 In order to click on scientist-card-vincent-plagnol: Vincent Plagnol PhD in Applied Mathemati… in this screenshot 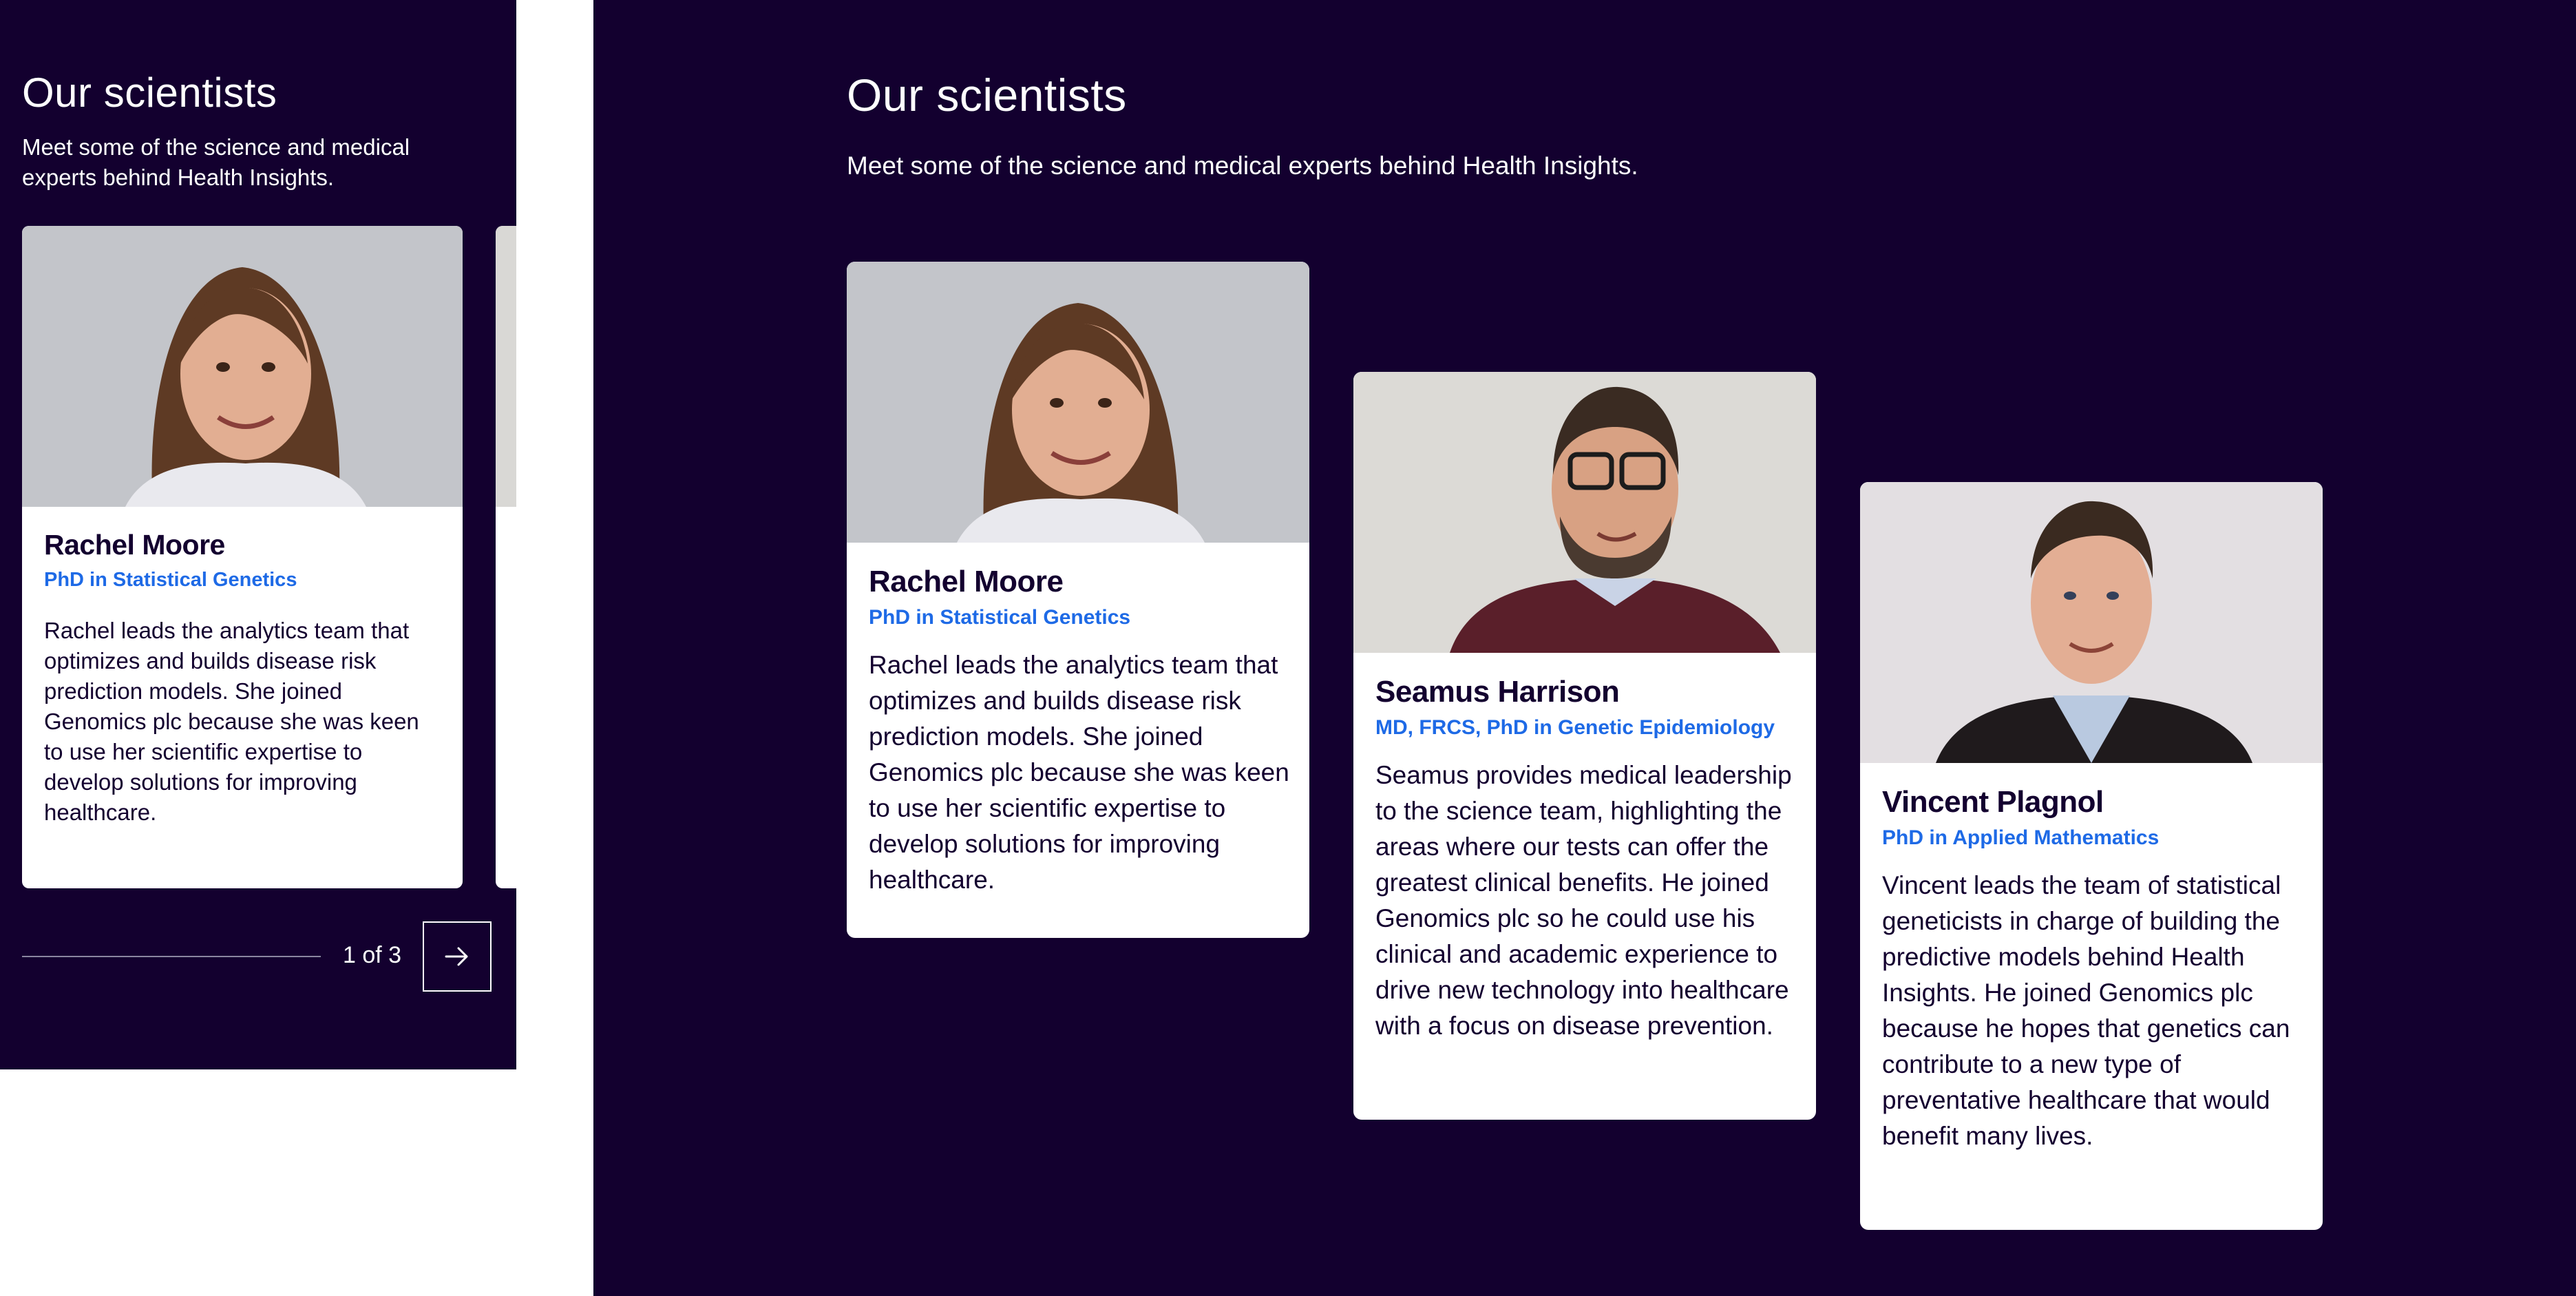, I will do `click(2092, 856)`.